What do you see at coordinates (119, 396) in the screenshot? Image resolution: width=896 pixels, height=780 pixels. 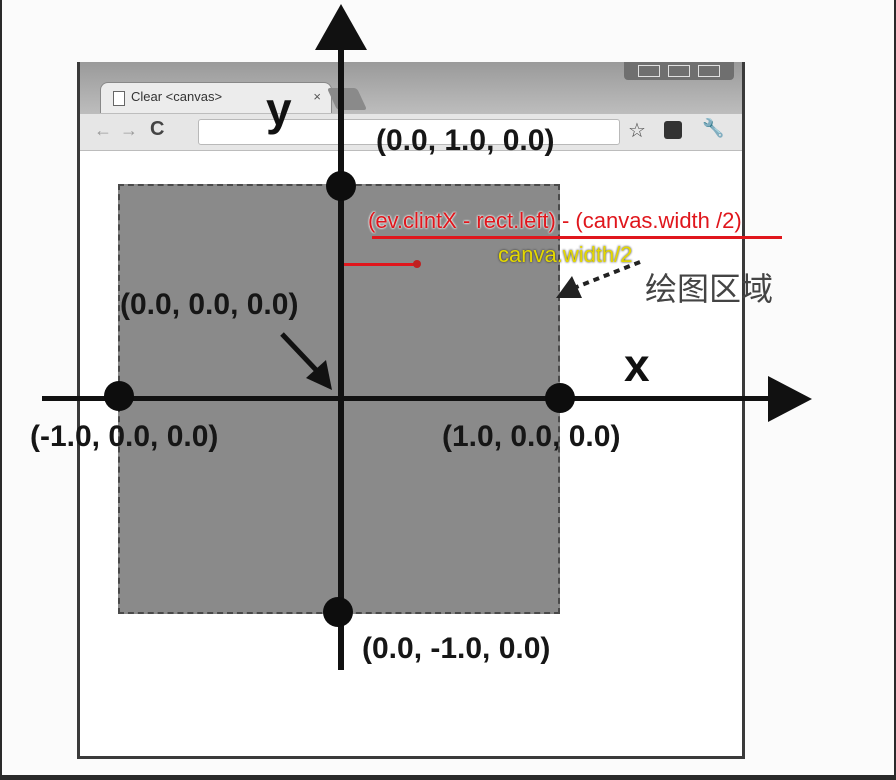 I see `point-left-dot` at bounding box center [119, 396].